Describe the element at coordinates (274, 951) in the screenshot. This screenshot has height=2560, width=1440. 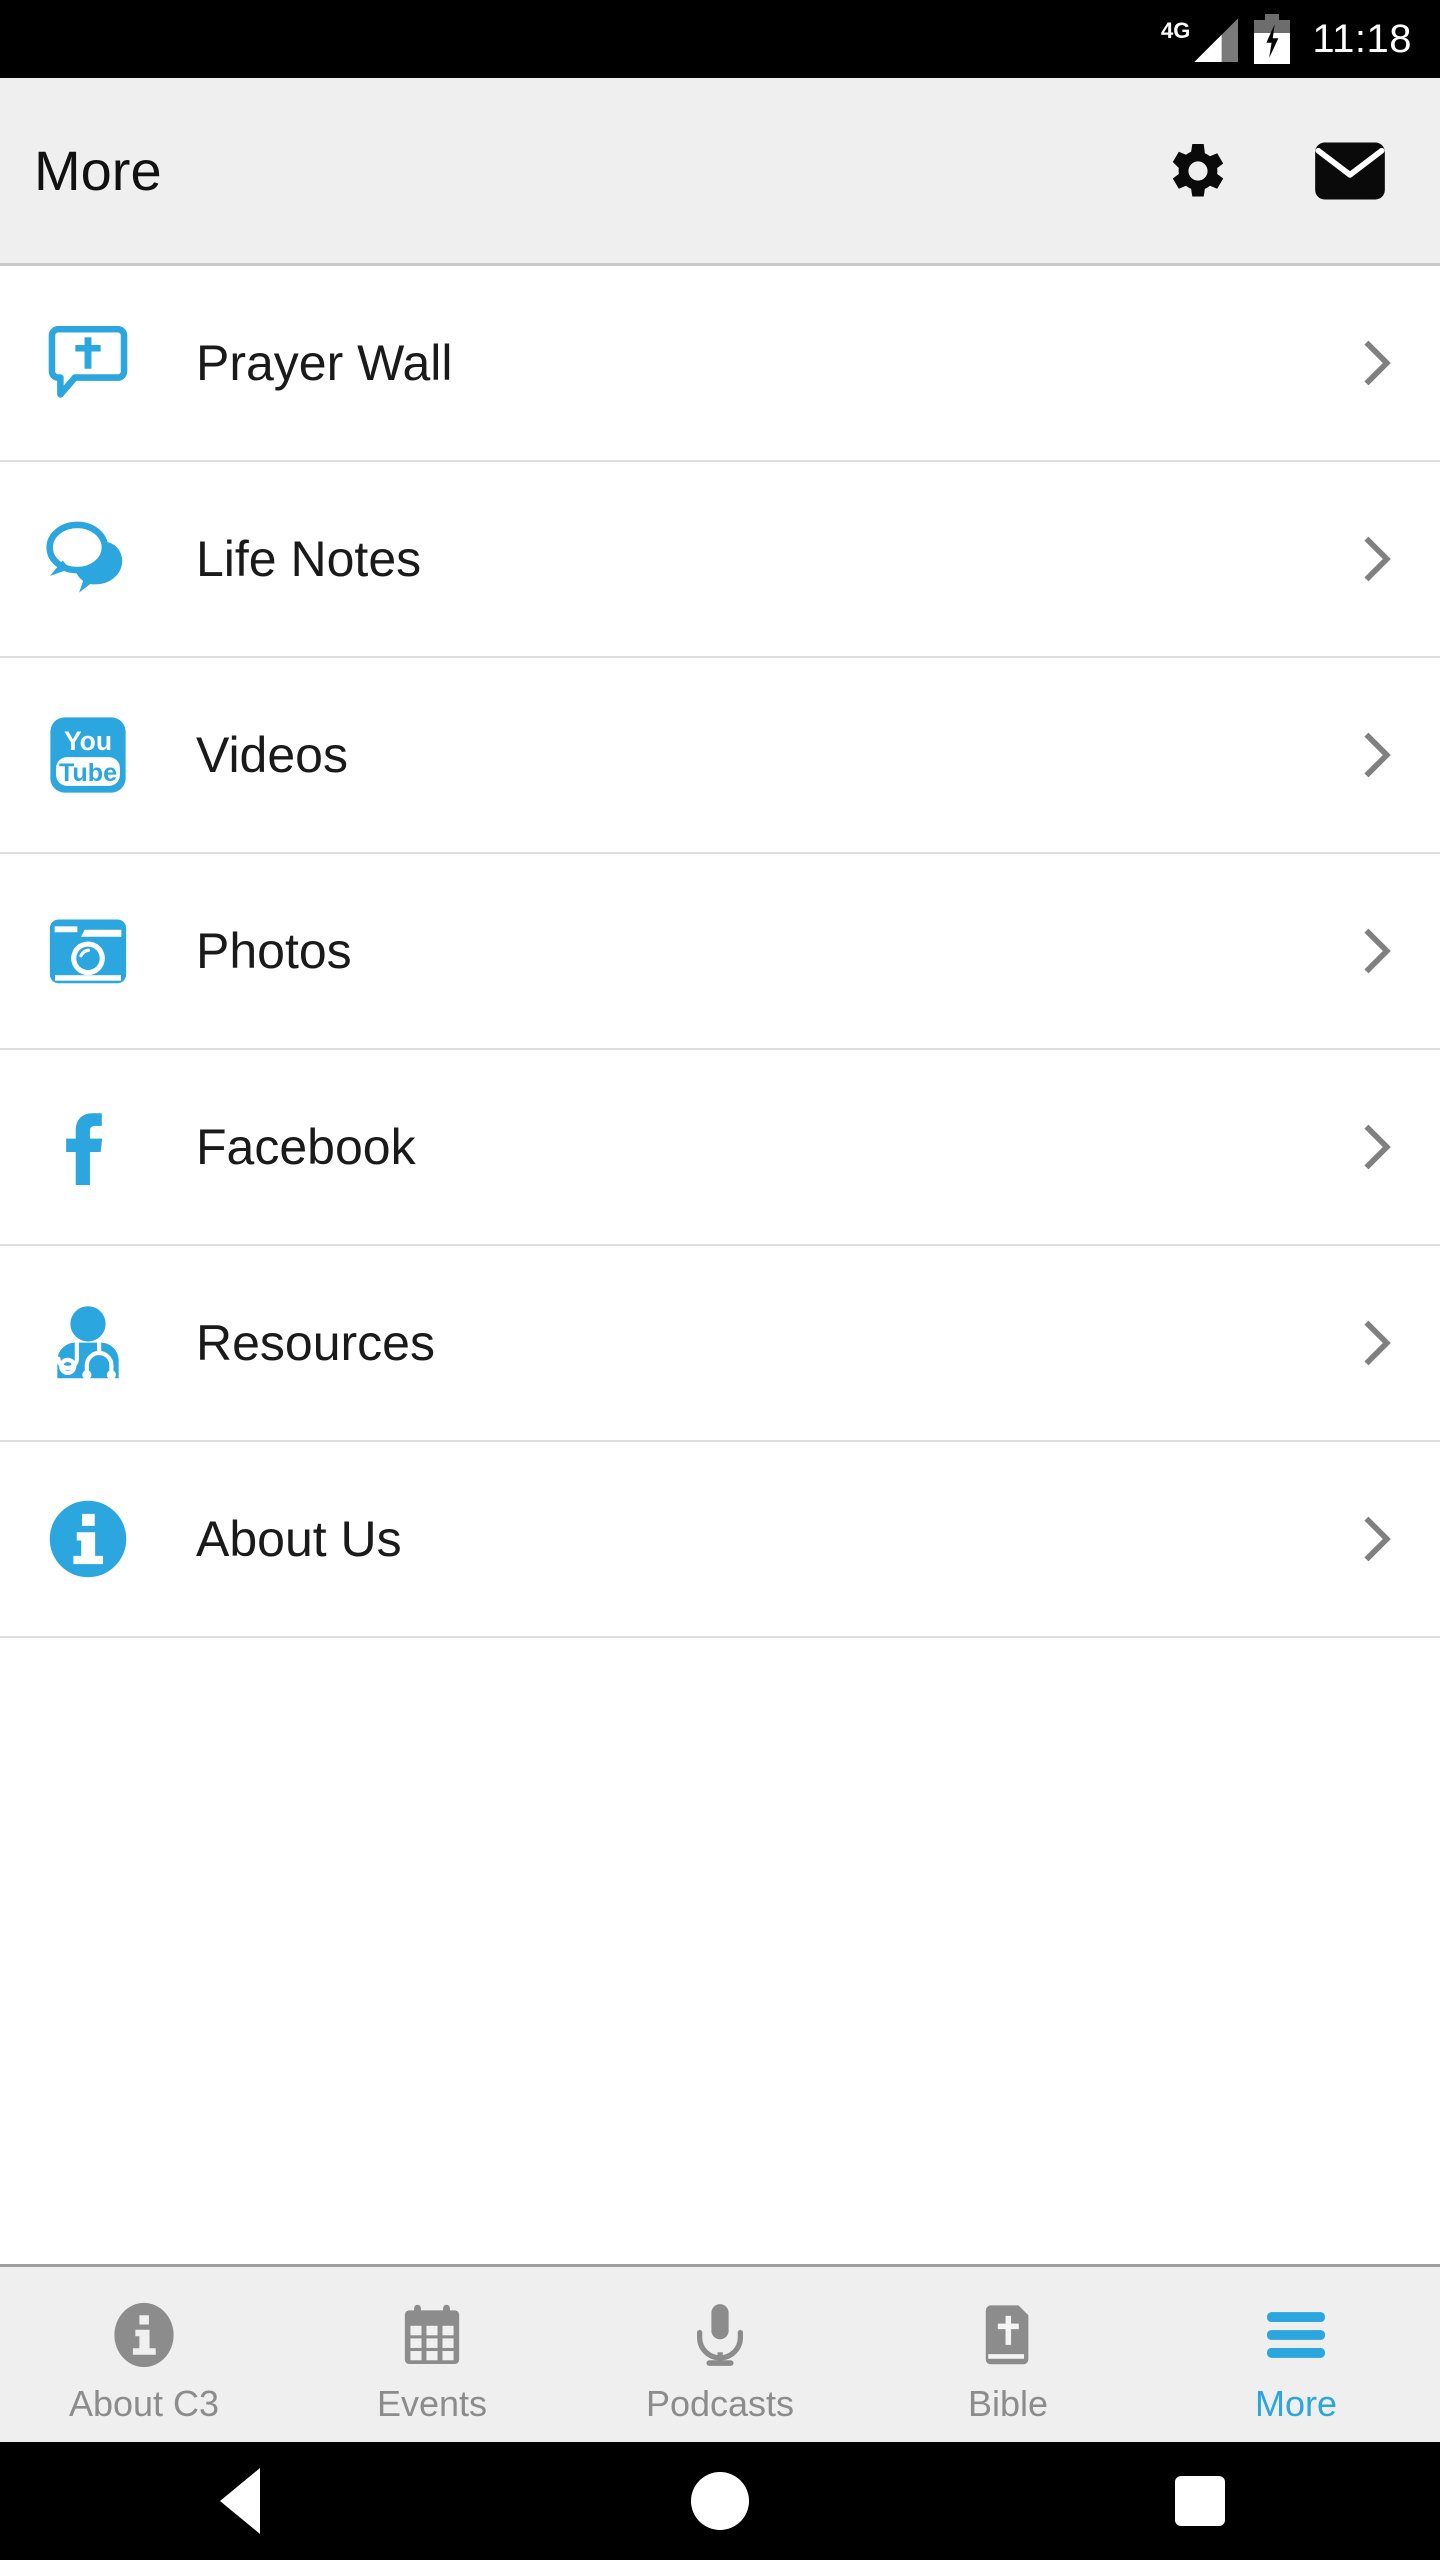
I see `list-item-label: Photos` at that location.